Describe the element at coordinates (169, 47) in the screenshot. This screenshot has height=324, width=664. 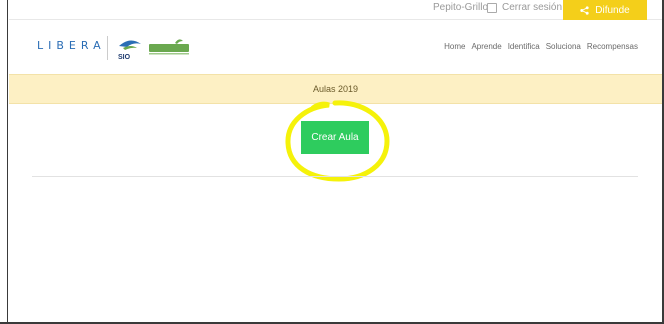
I see `ecoembes-logo` at that location.